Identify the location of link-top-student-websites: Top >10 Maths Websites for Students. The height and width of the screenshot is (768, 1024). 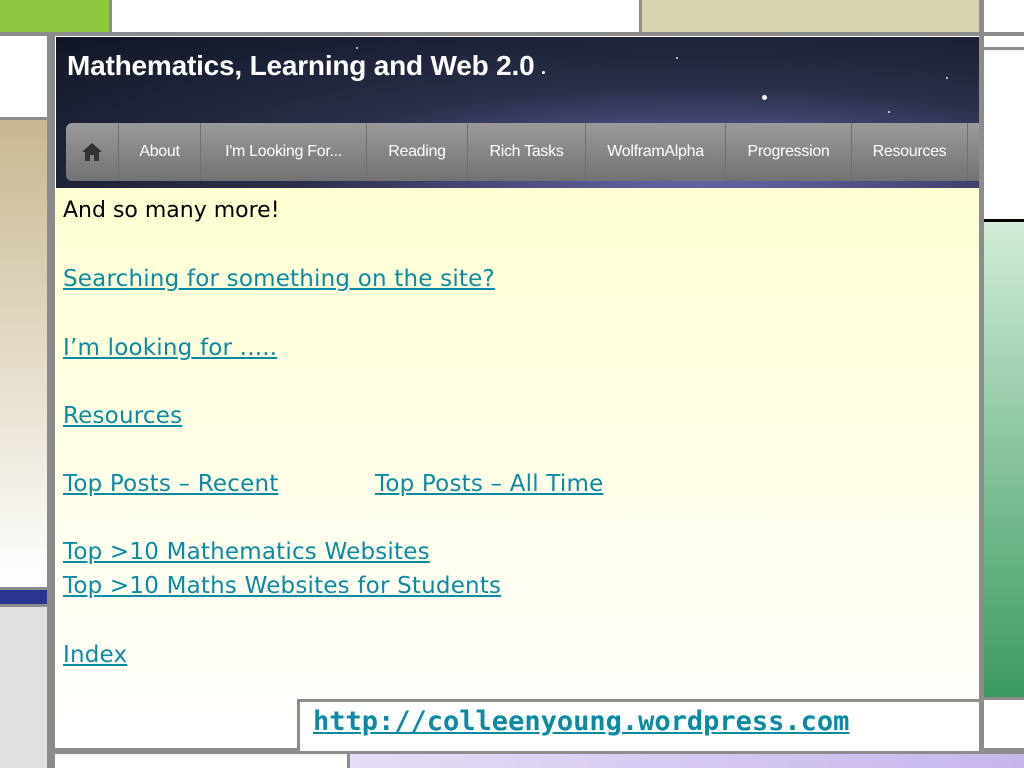
(282, 586).